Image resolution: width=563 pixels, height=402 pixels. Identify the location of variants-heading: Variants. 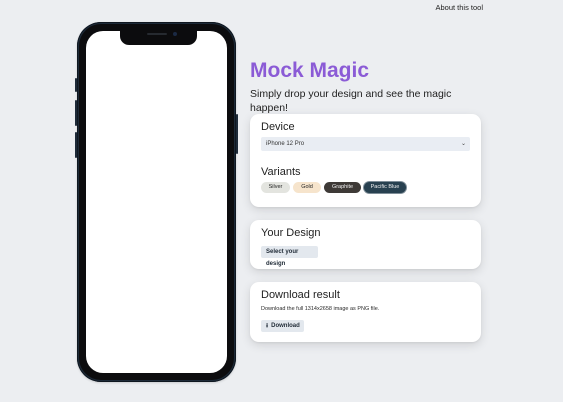
(281, 172).